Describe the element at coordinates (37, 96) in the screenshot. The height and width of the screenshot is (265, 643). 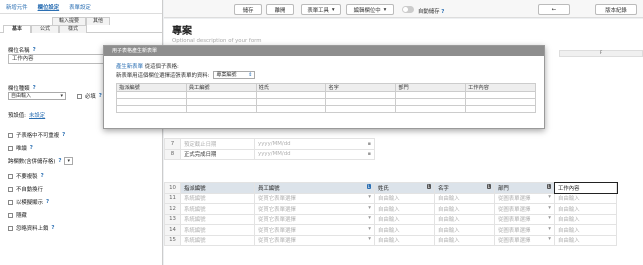
I see `field-type-select: 自由輸入 ▾` at that location.